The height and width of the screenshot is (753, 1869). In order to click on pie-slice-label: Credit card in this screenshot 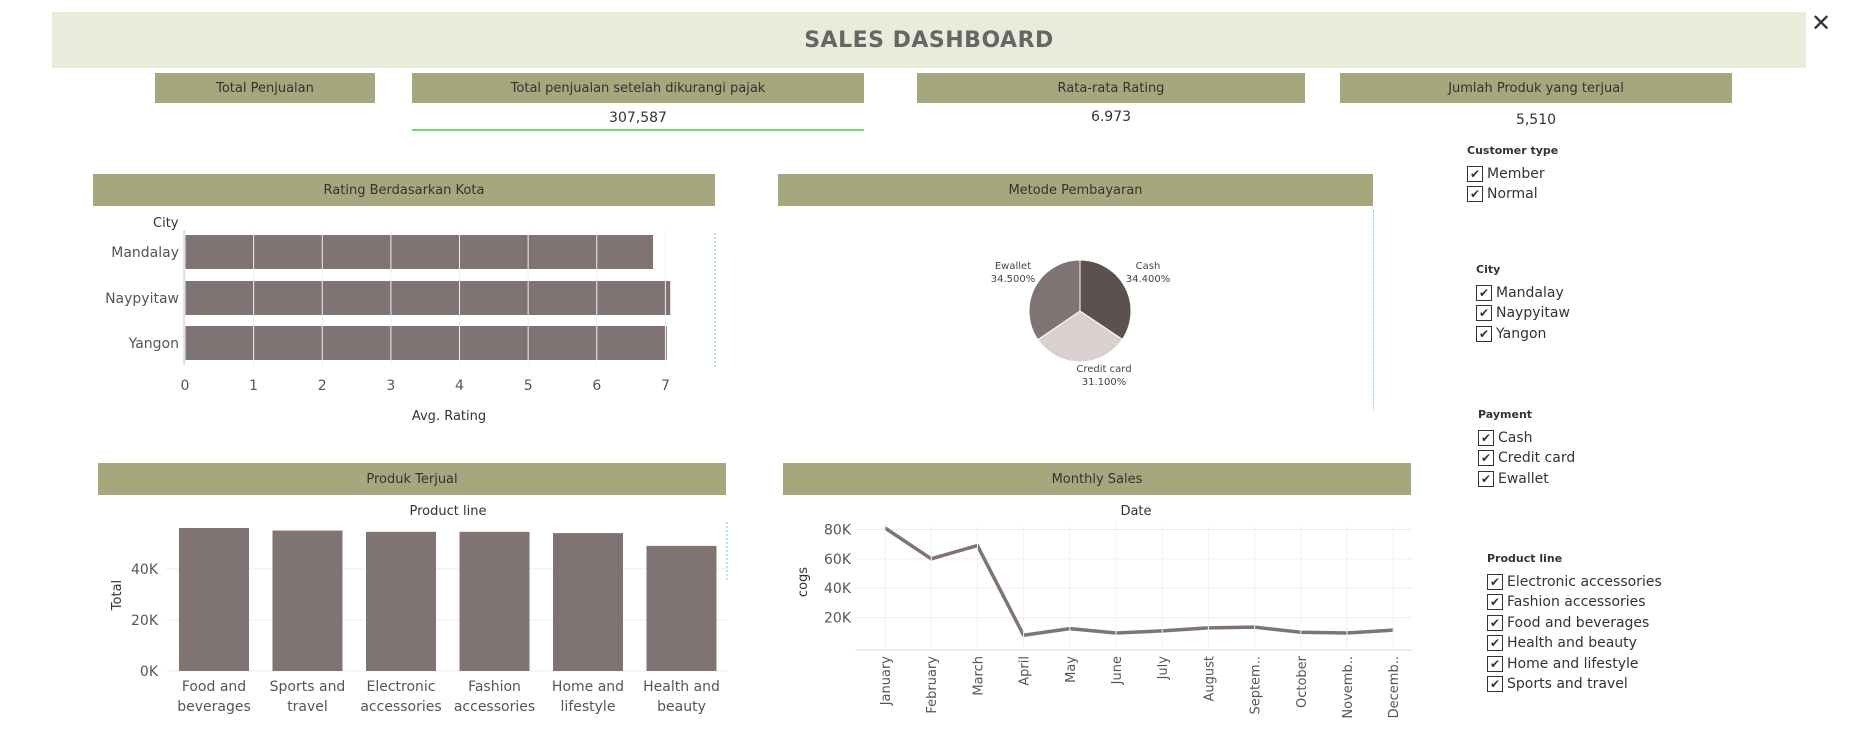, I will do `click(1103, 369)`.